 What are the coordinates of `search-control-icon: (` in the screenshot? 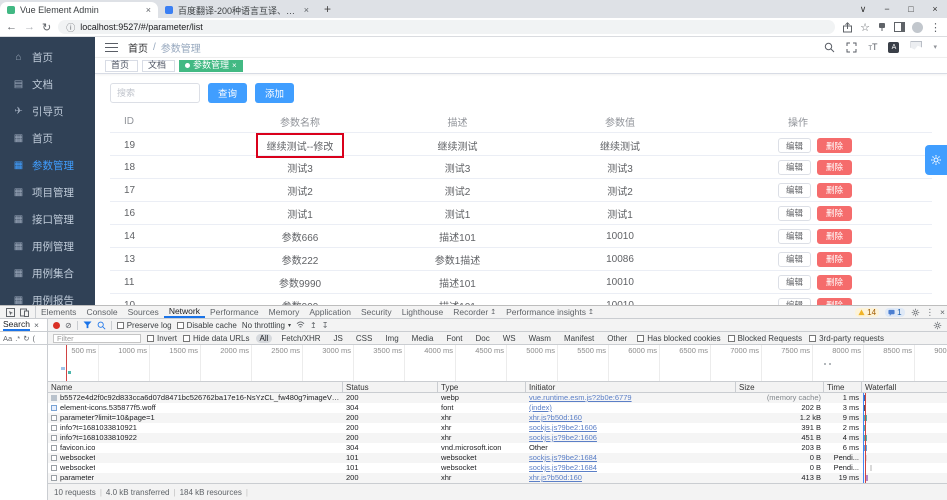 It's located at (34, 338).